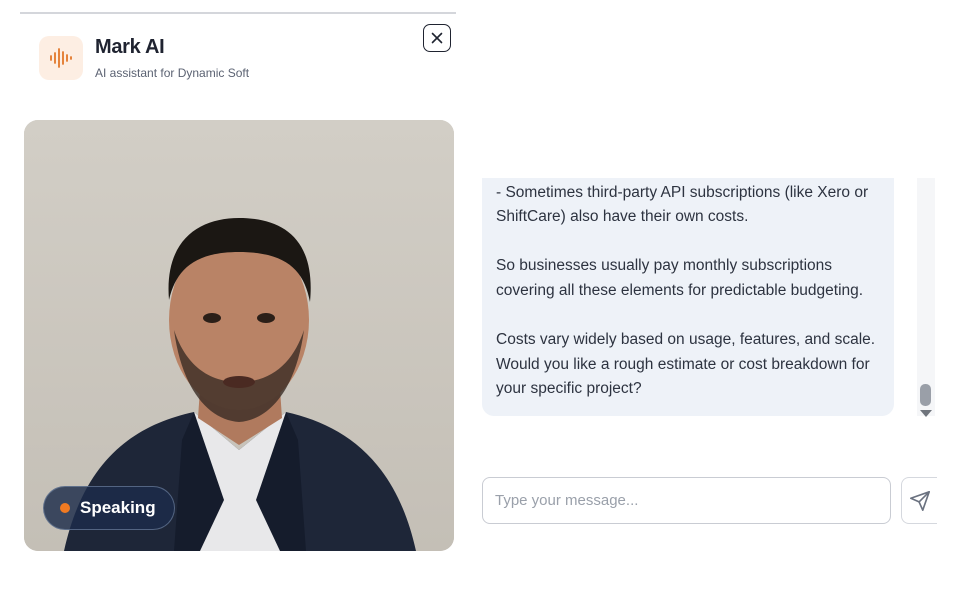 This screenshot has width=960, height=600. I want to click on speaking-label: Speaking, so click(118, 507).